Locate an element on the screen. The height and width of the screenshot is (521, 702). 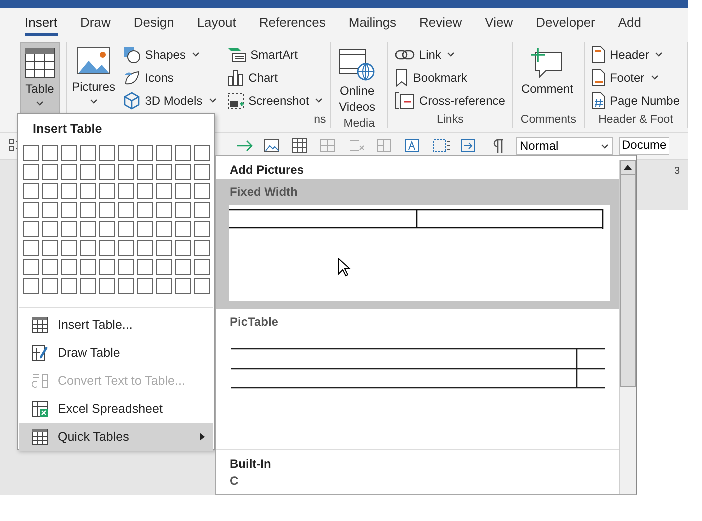
ribbon-button: Footer is located at coordinates (635, 77).